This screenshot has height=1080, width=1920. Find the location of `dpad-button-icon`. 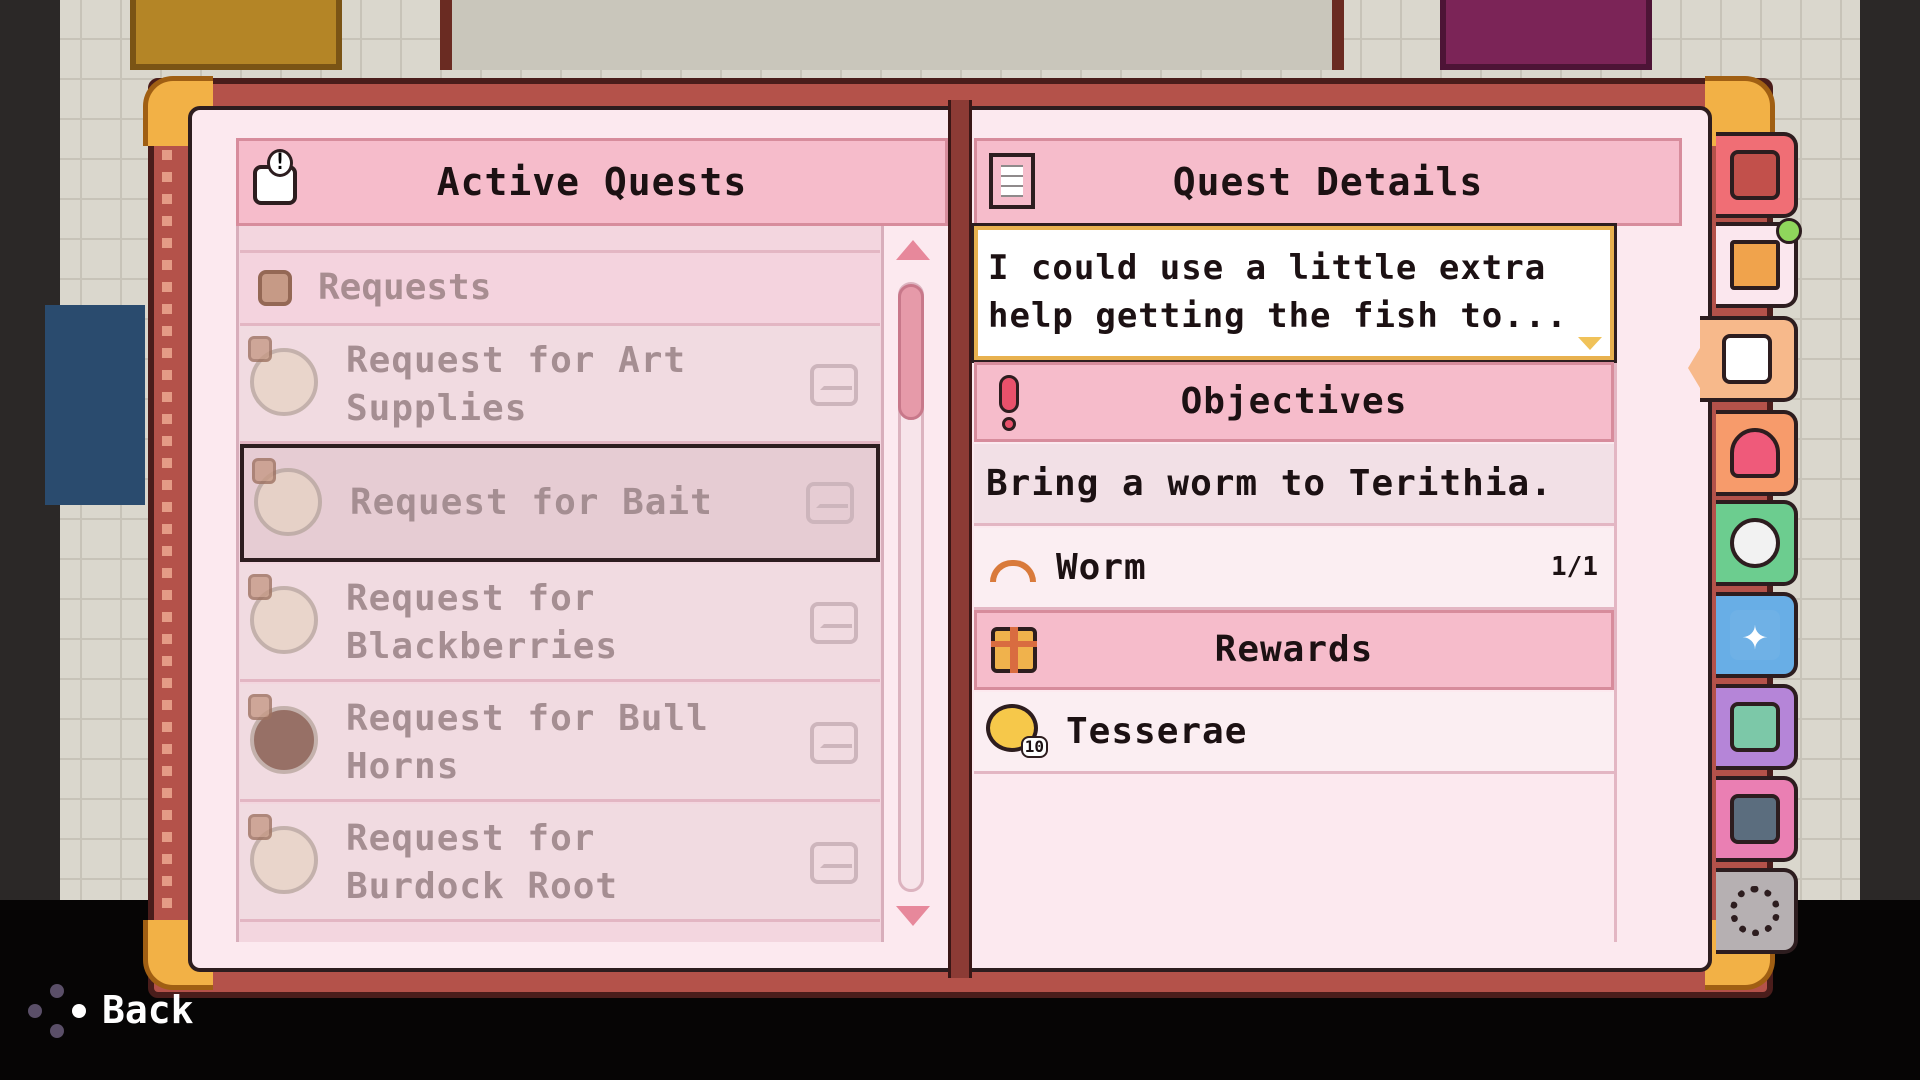

dpad-button-icon is located at coordinates (58, 1012).